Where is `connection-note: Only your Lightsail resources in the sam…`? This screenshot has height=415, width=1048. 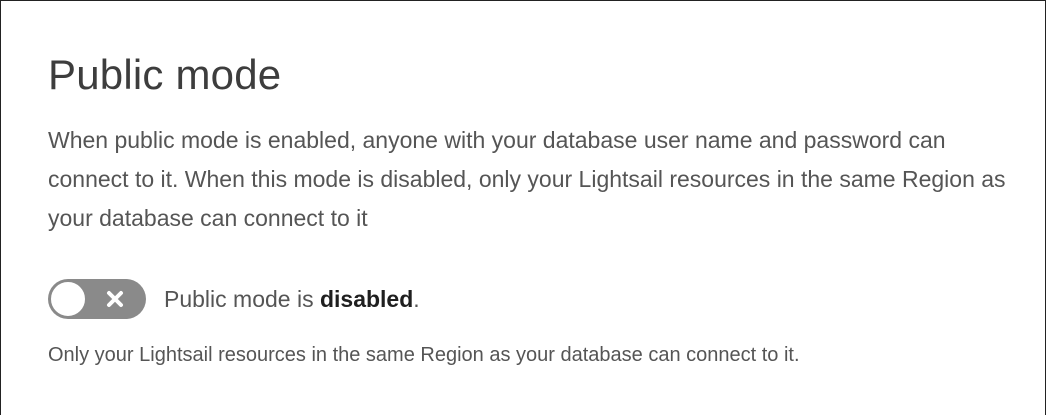 connection-note: Only your Lightsail resources in the sam… is located at coordinates (424, 355).